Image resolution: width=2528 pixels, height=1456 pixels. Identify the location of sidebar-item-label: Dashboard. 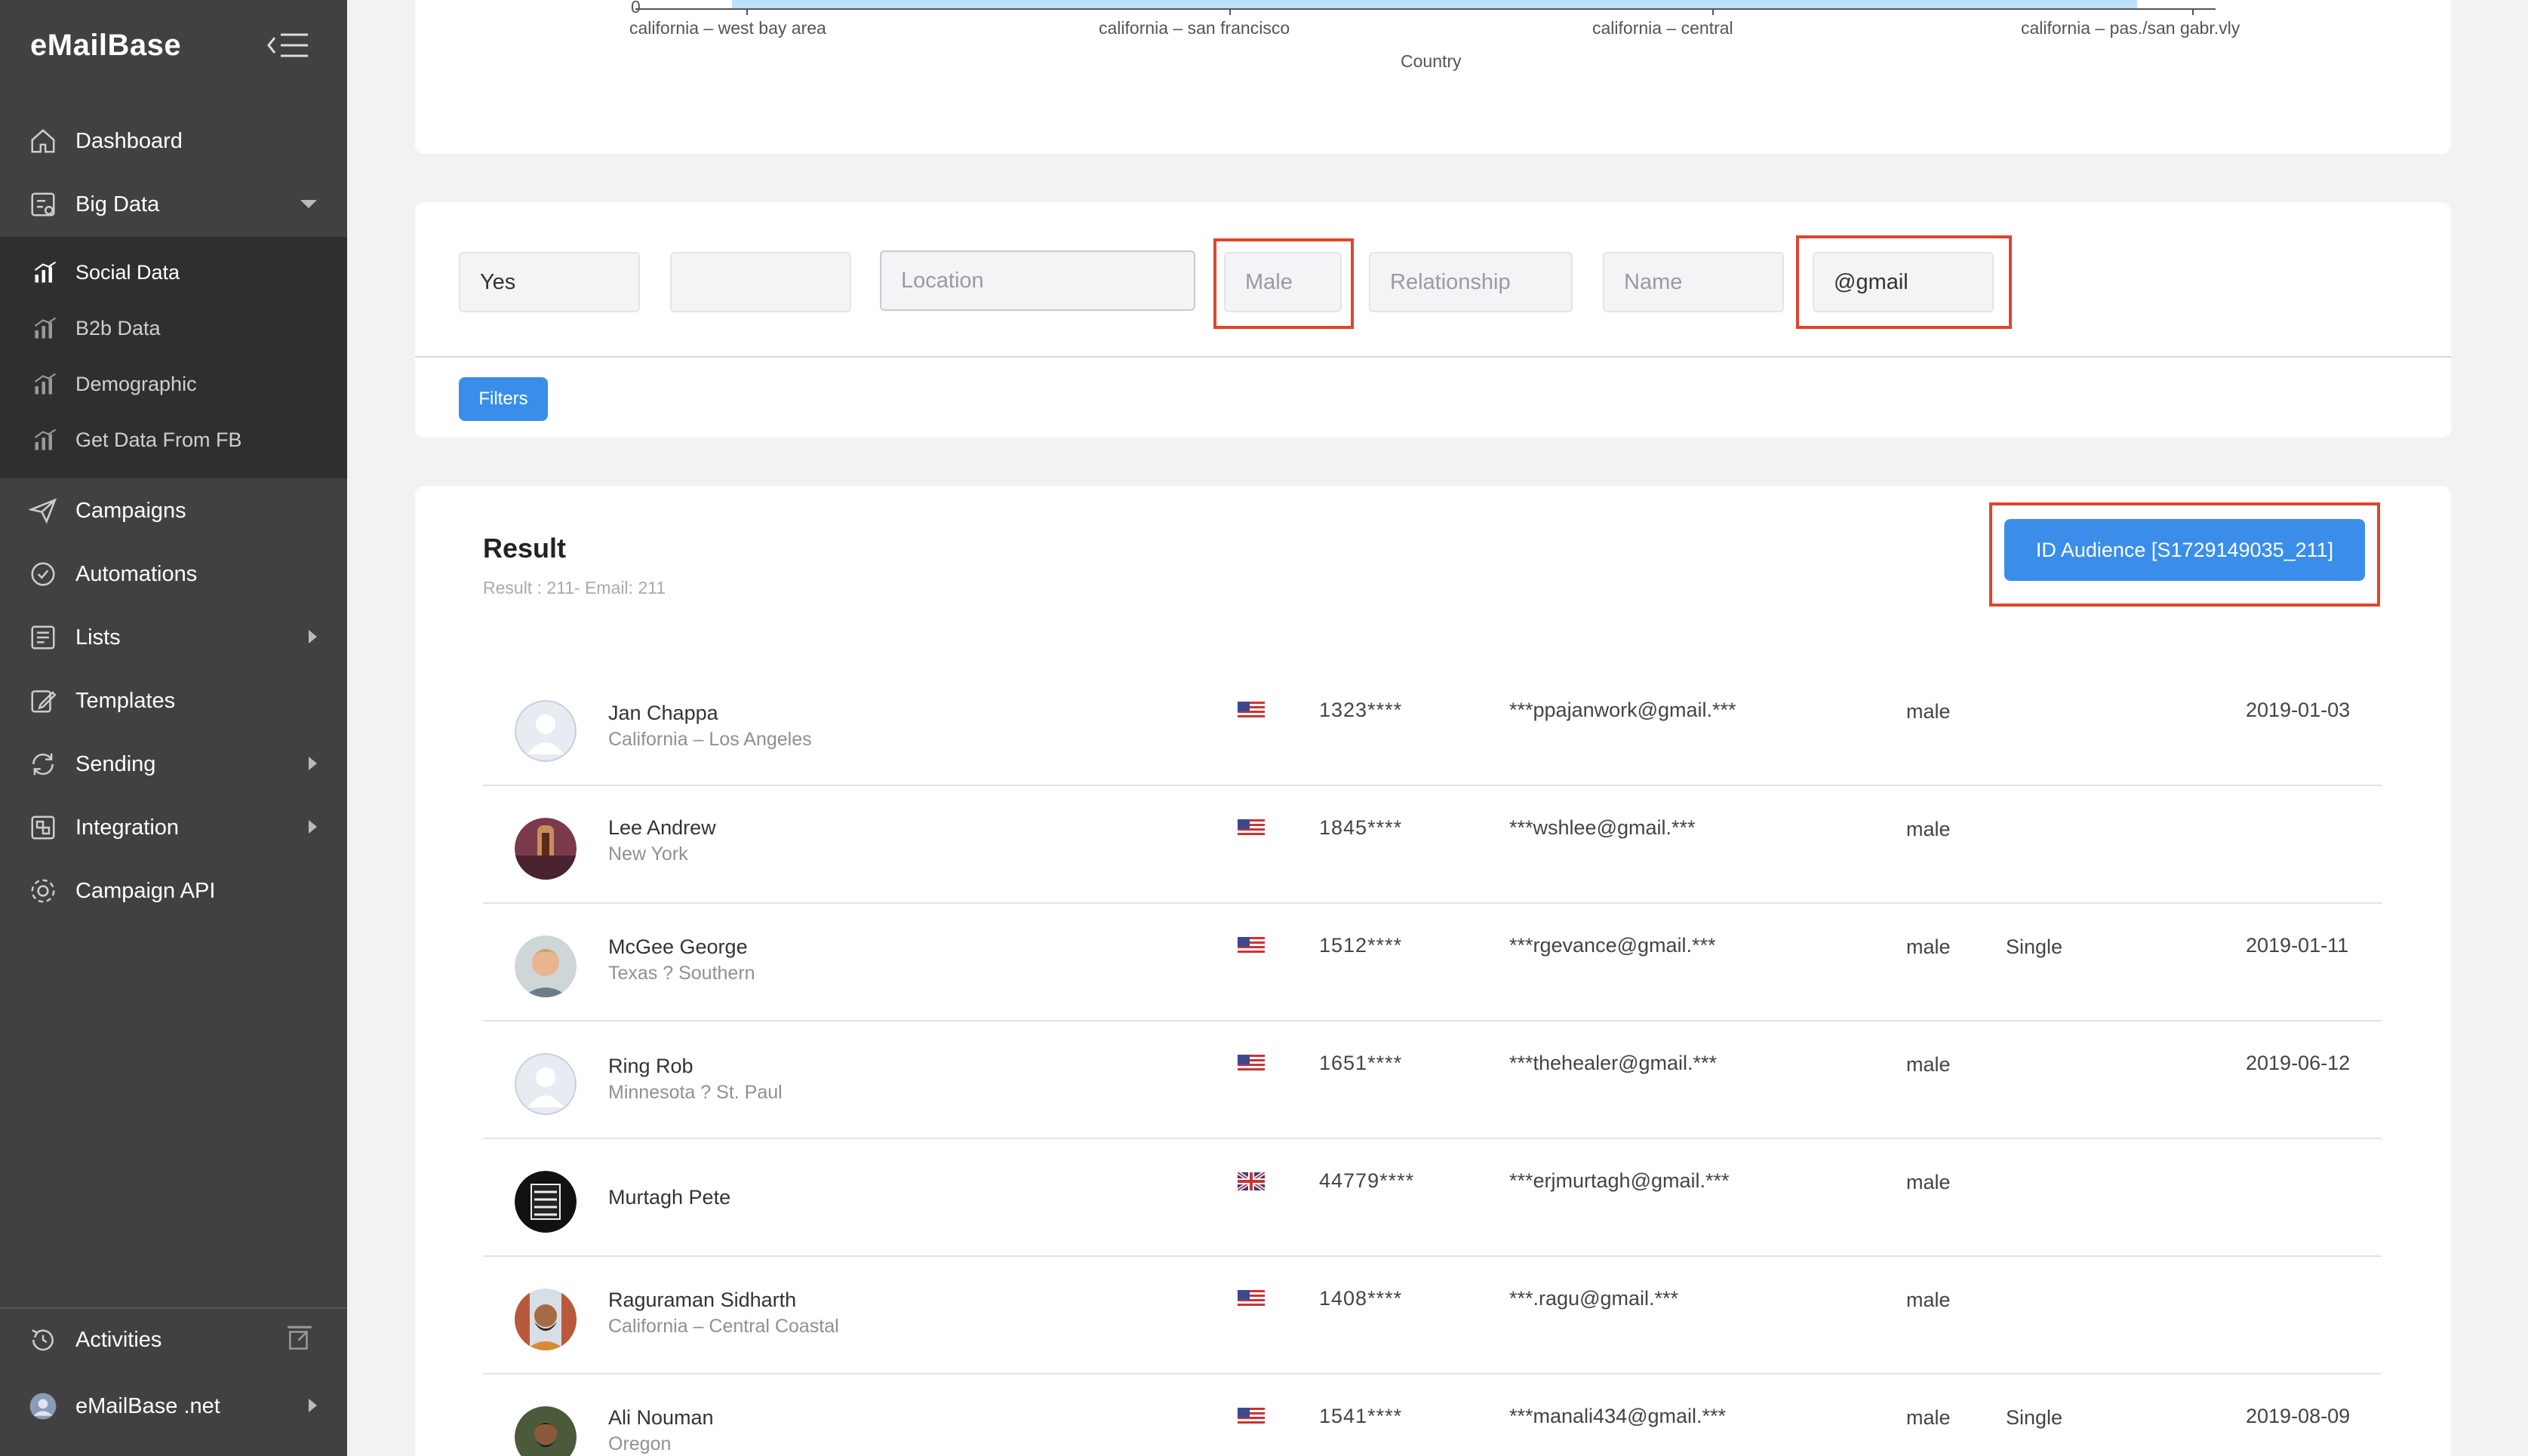
(129, 140).